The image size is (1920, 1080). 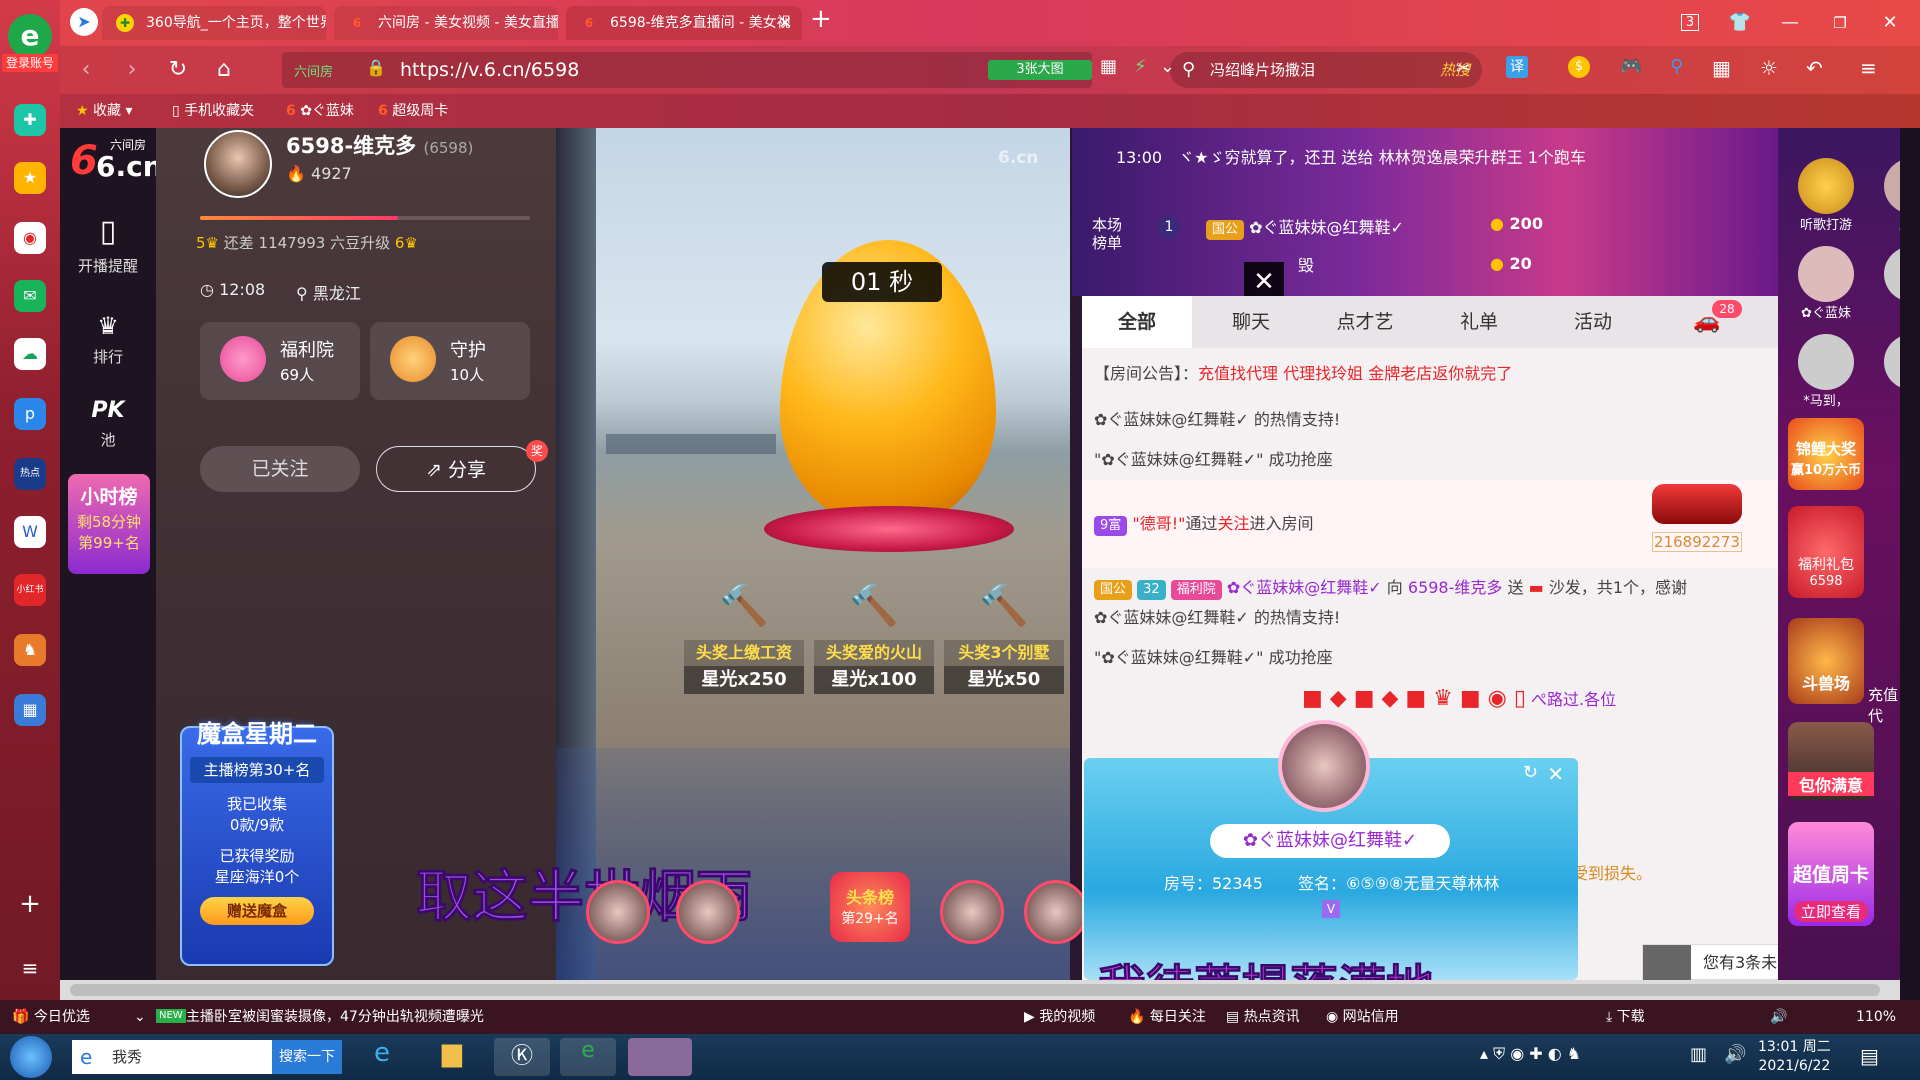 I want to click on tab-activity: 活动, so click(x=1593, y=322).